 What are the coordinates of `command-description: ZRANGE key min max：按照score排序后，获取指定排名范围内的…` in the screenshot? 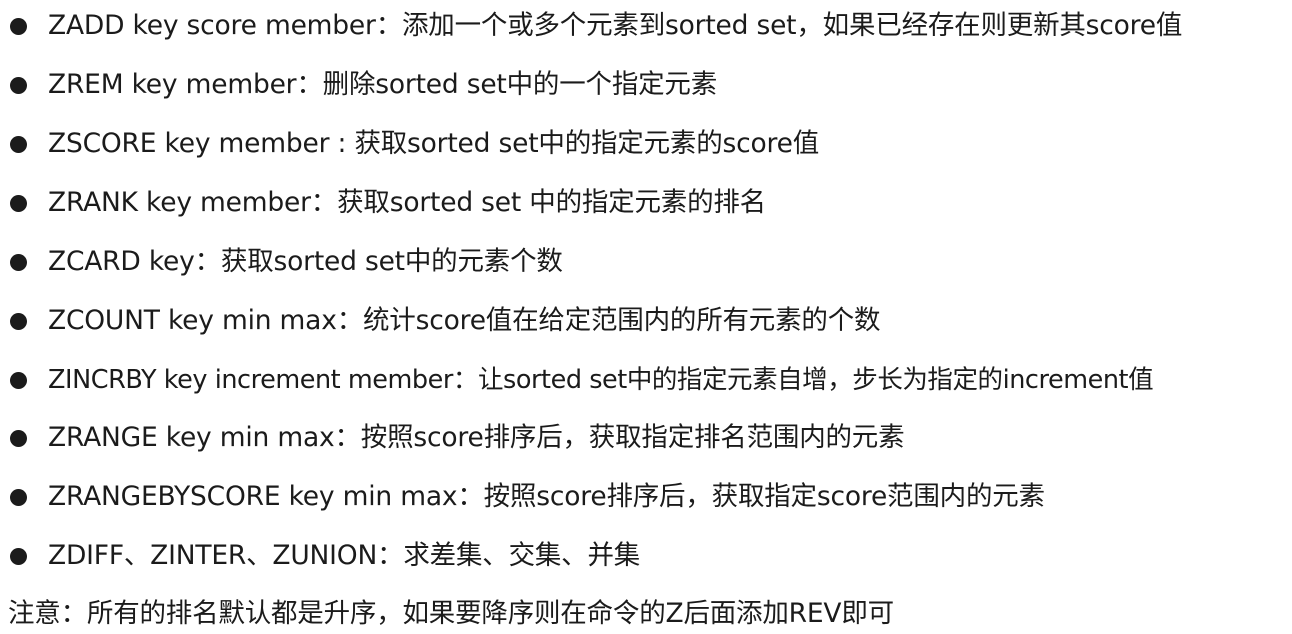 It's located at (476, 437).